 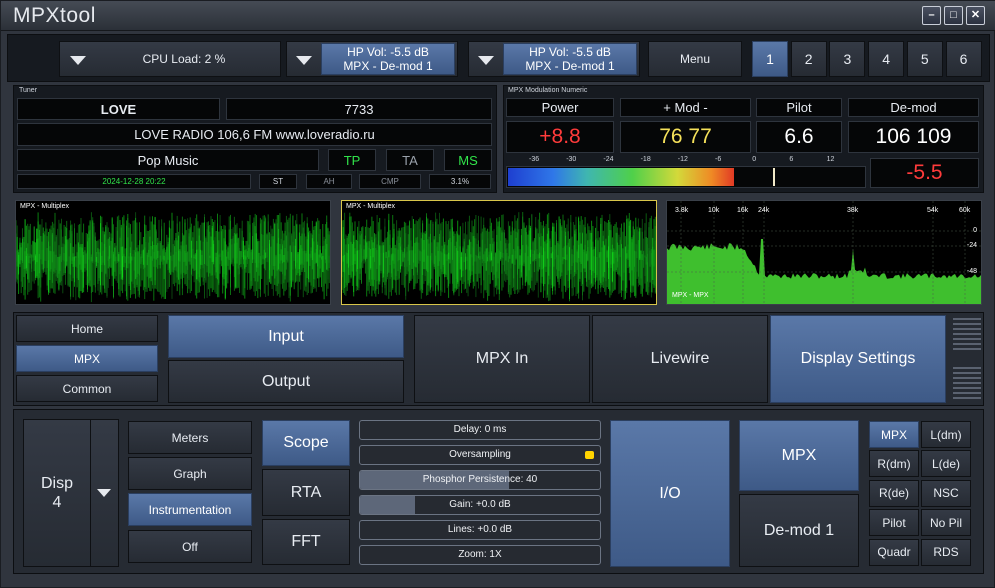 I want to click on cpu-load-dropdown: CPU Load: 2 %, so click(x=170, y=59).